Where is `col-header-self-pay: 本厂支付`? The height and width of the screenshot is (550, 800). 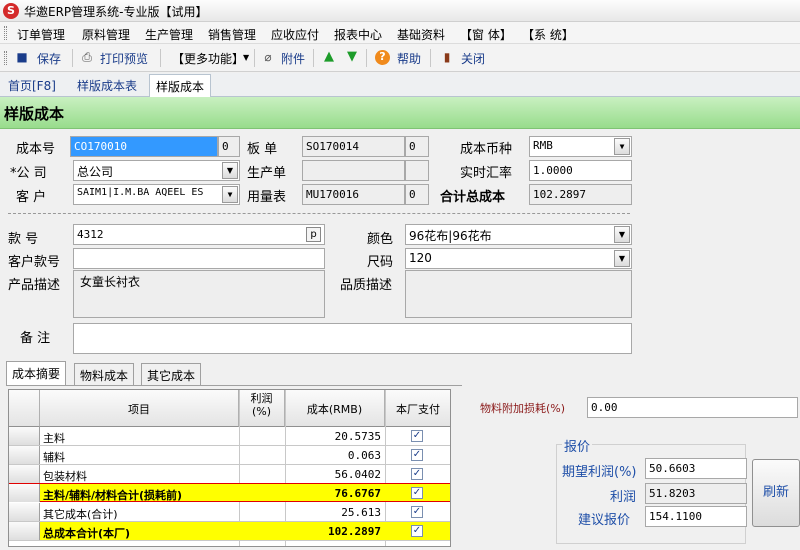
col-header-self-pay: 本厂支付 is located at coordinates (417, 408).